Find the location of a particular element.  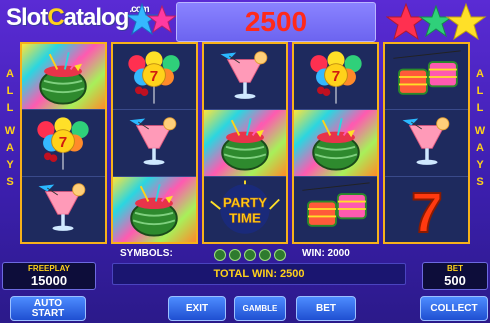

reel-1: 7 is located at coordinates (63, 143).